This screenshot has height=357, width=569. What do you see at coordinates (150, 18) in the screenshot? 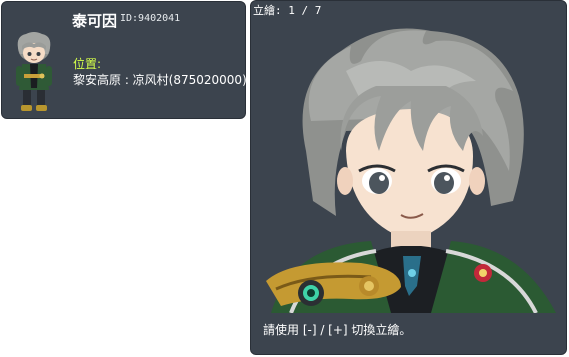
I see `npc-id: ID:9402041` at bounding box center [150, 18].